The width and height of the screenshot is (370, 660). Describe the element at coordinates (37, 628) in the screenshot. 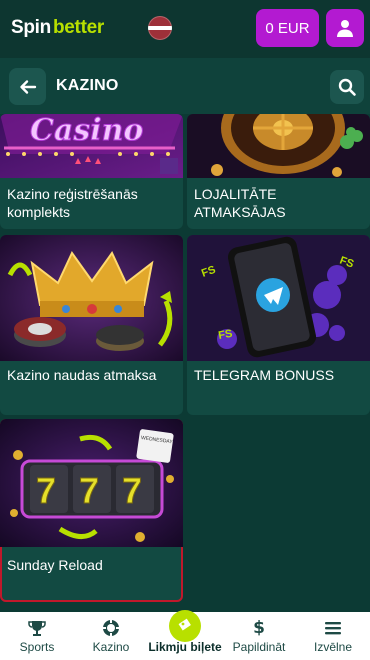

I see `trophy-icon` at that location.